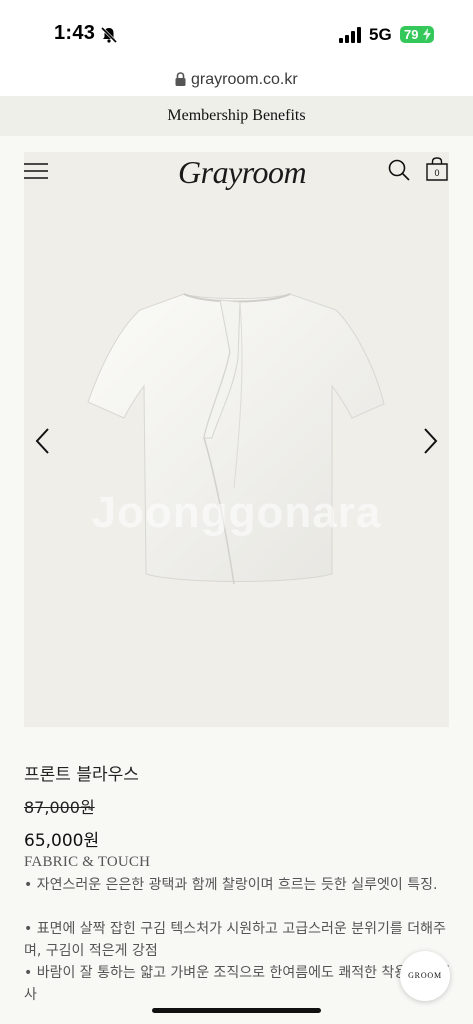 The width and height of the screenshot is (473, 1024). What do you see at coordinates (425, 976) in the screenshot?
I see `groom-floating-button: GROOM` at bounding box center [425, 976].